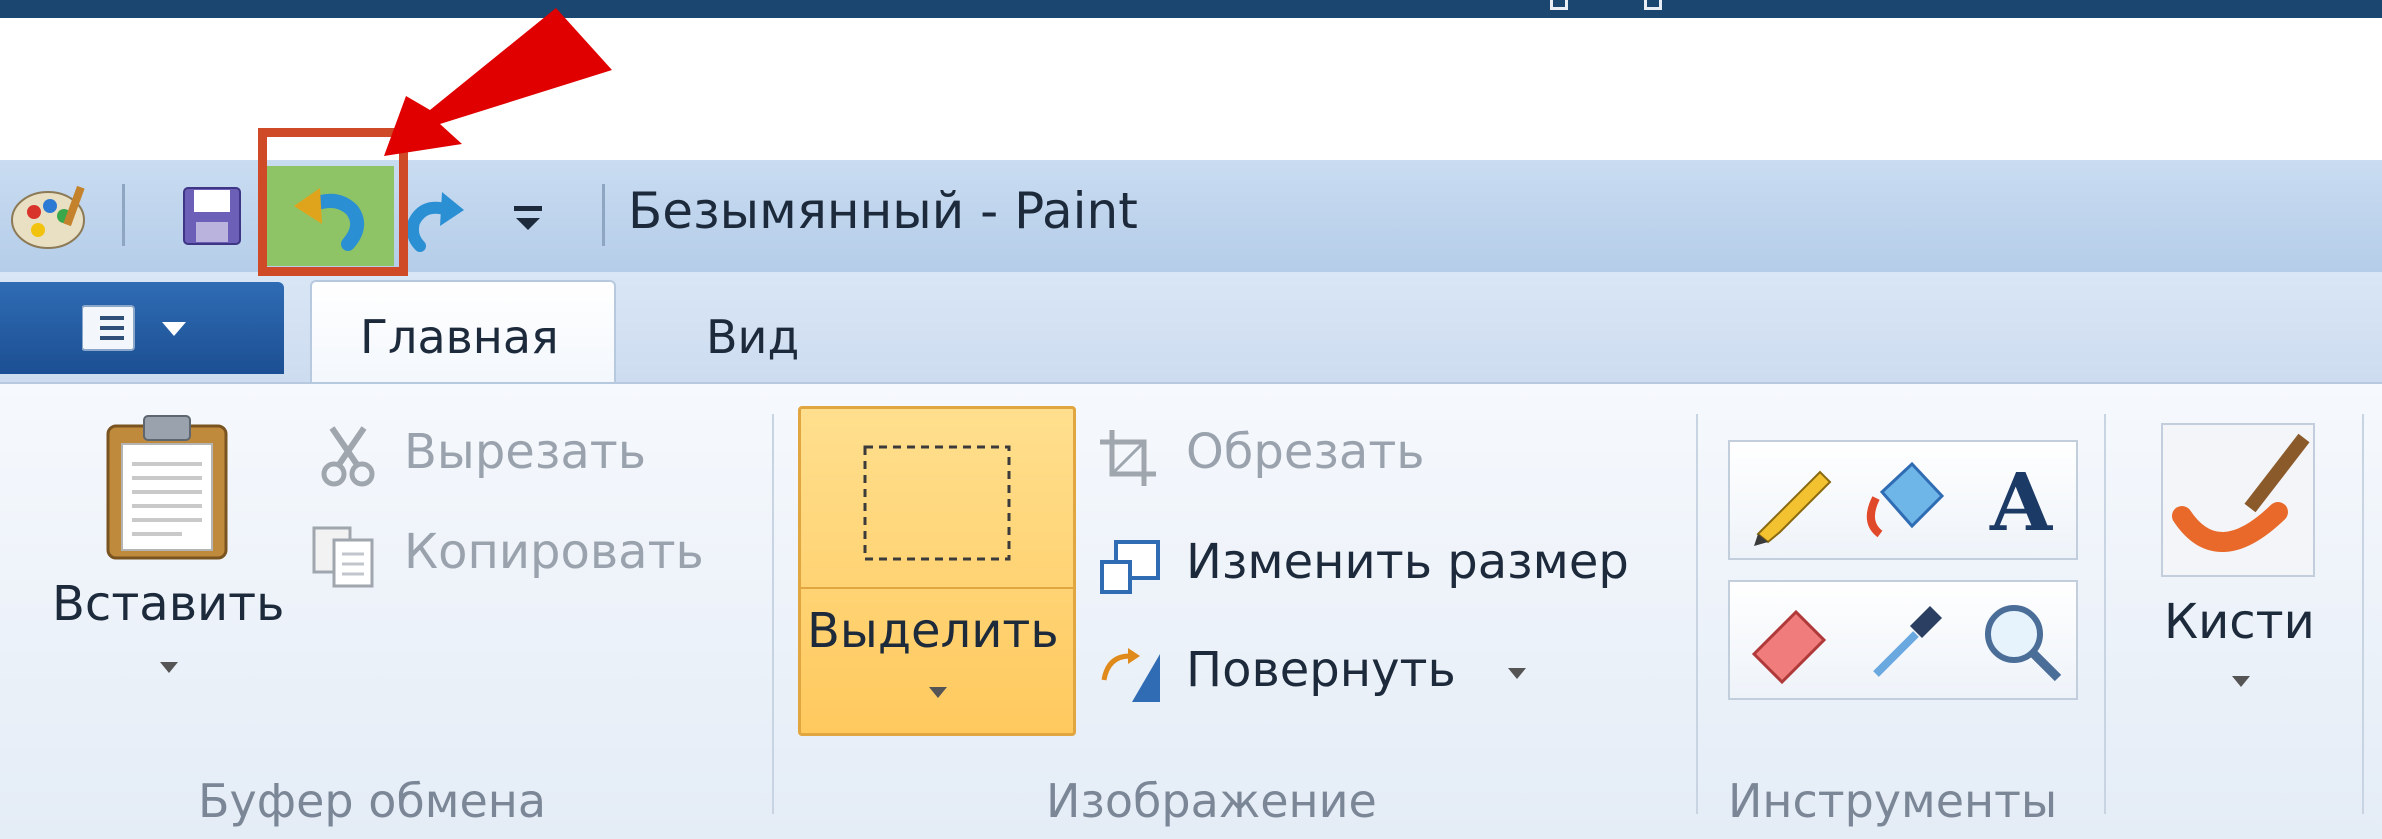  Describe the element at coordinates (2238, 500) in the screenshot. I see `brush-icon` at that location.